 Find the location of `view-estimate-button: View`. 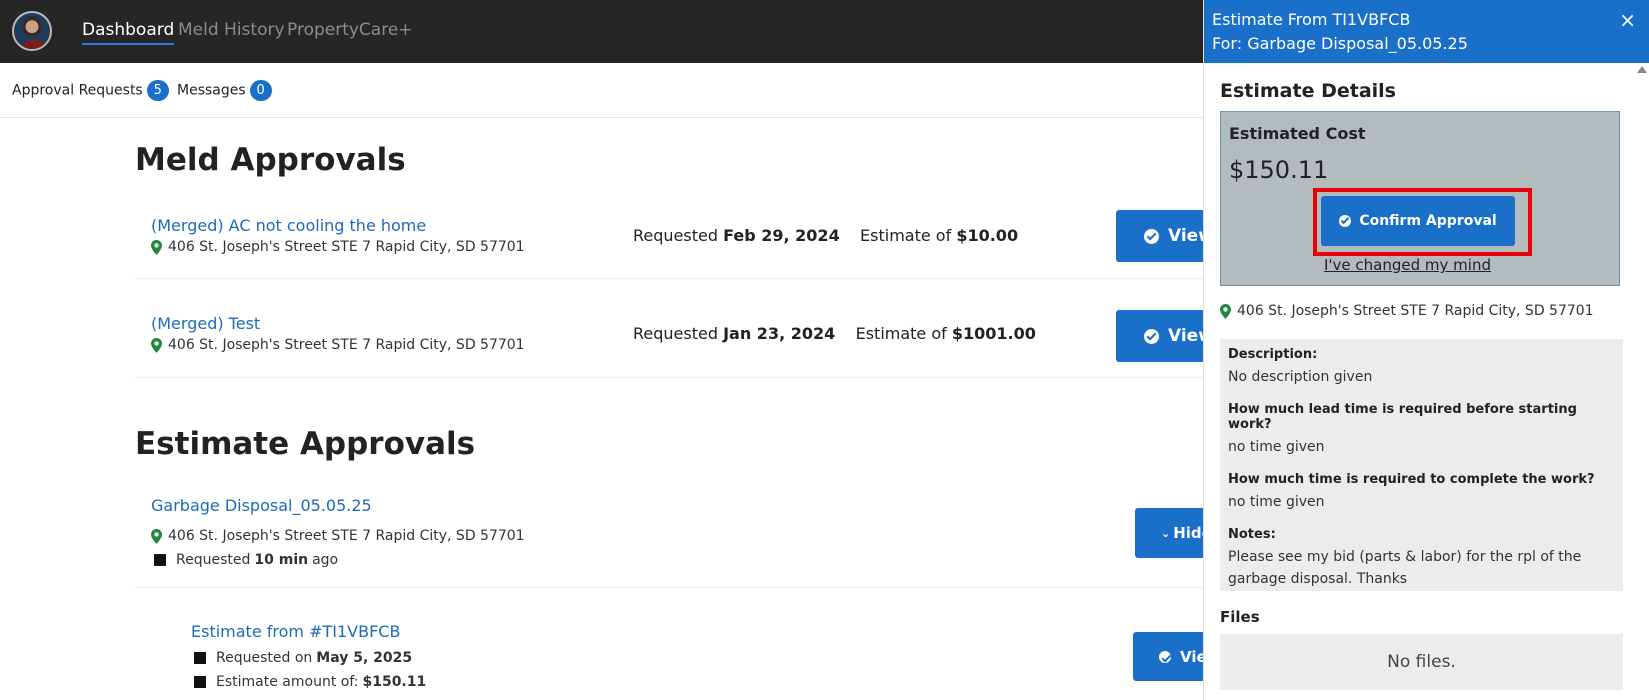

view-estimate-button: View is located at coordinates (1169, 656).